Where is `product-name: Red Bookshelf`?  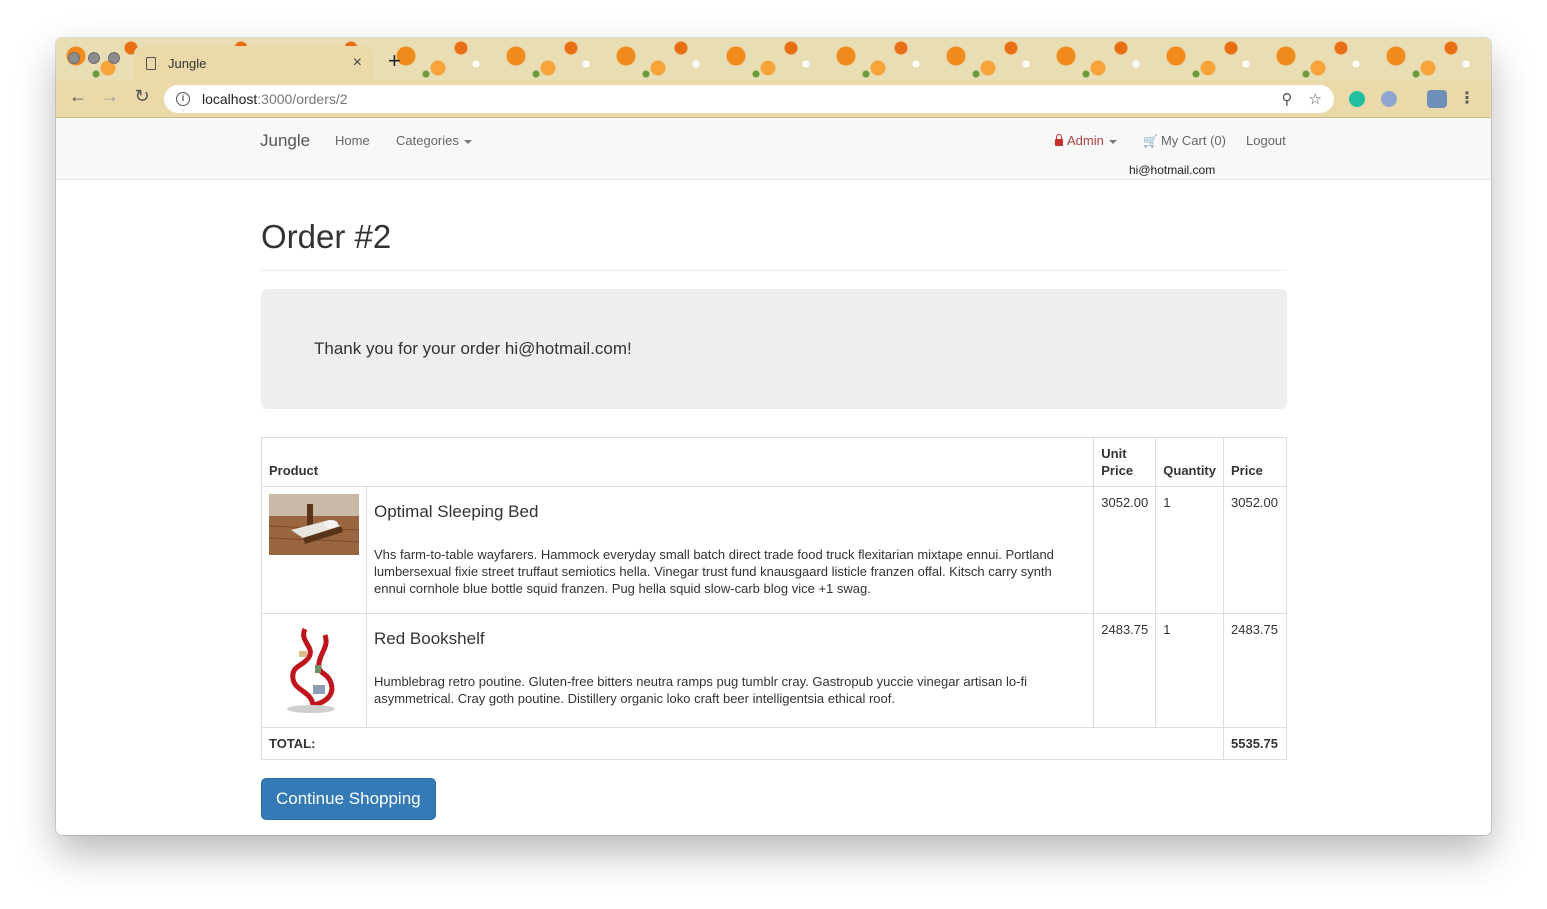 product-name: Red Bookshelf is located at coordinates (429, 638).